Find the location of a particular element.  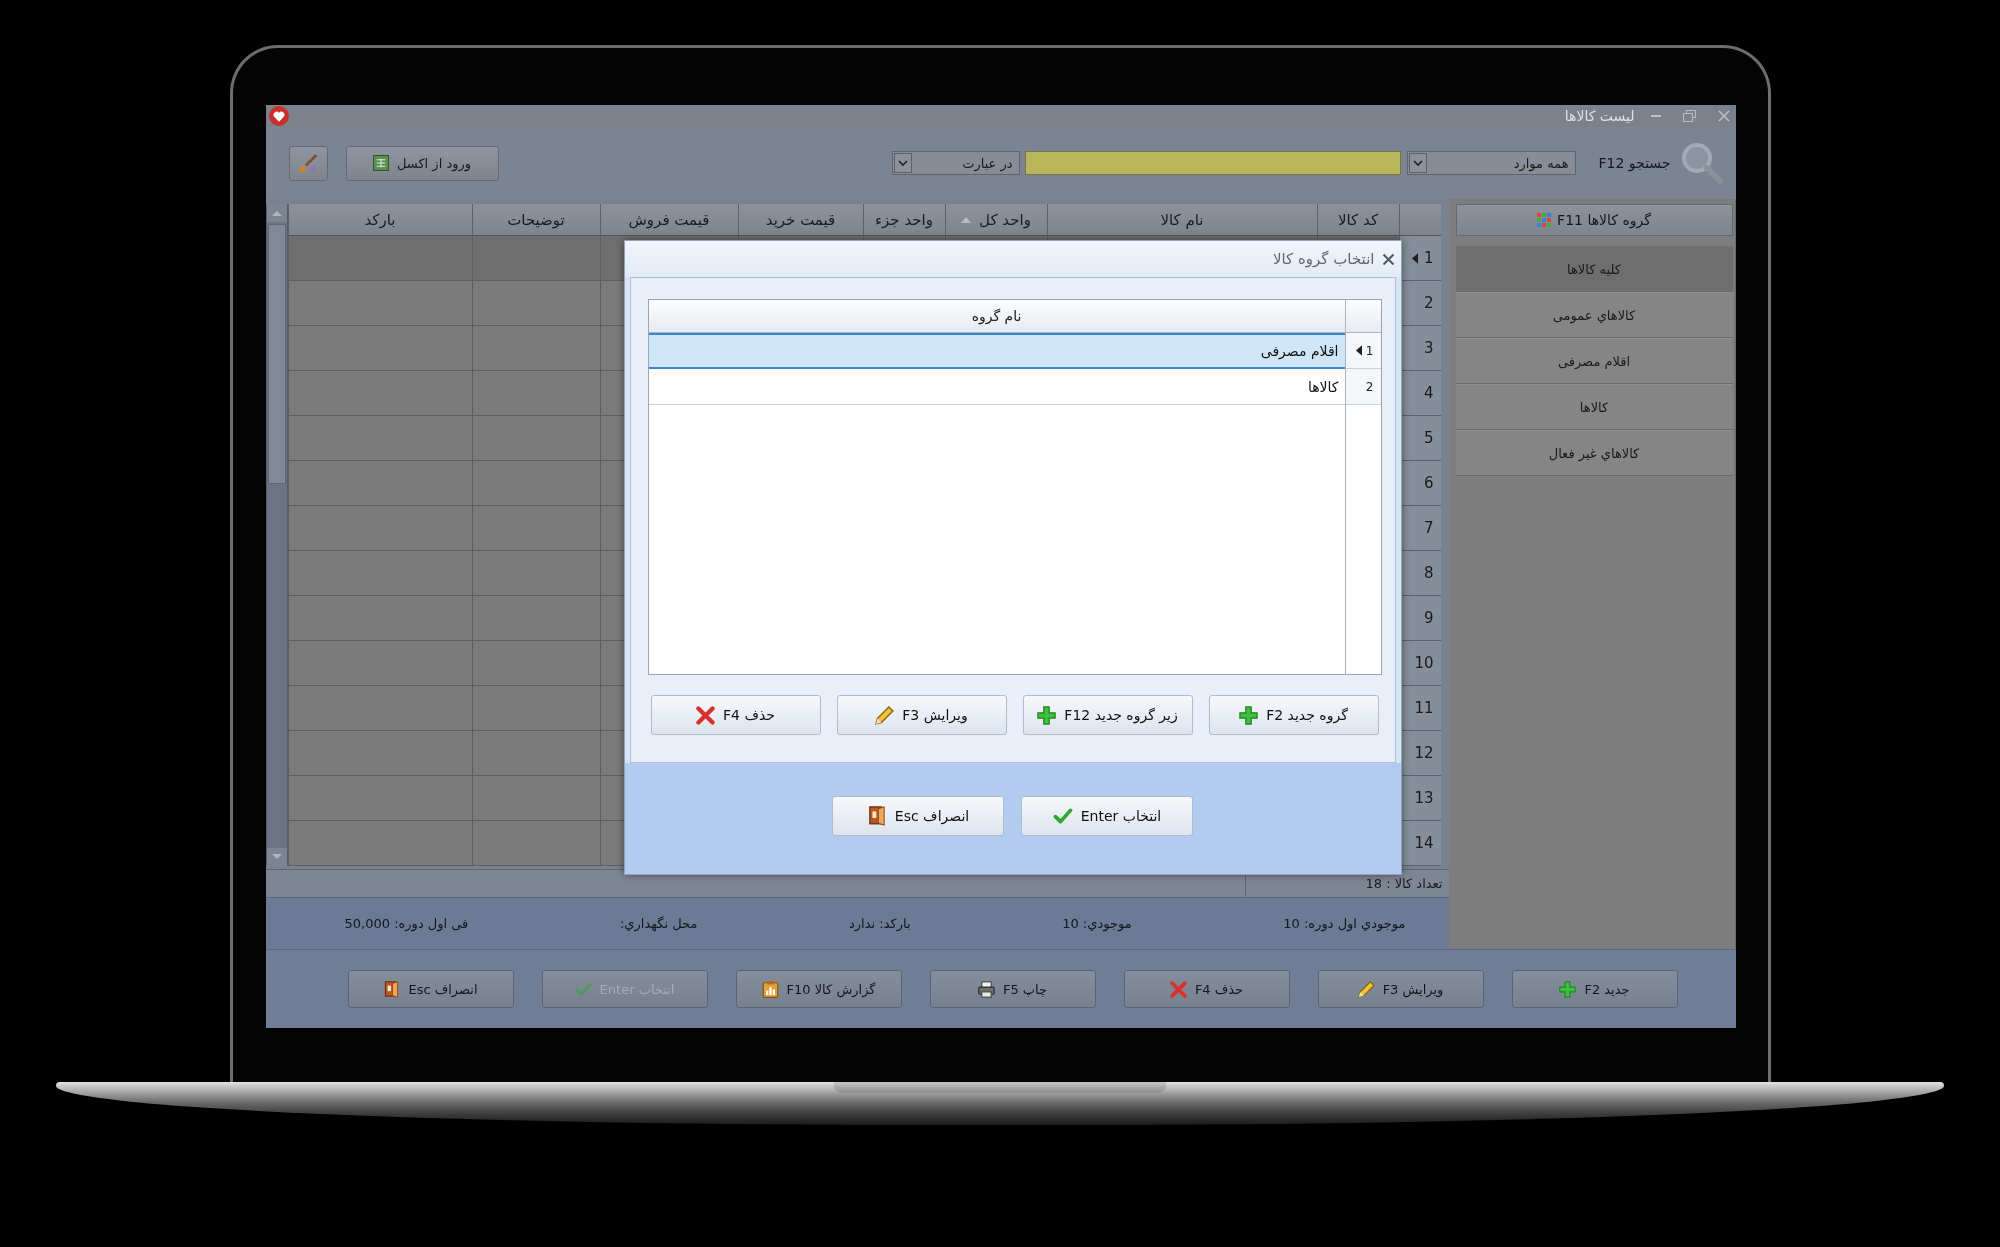

sidebar-item: کالاها is located at coordinates (1594, 407).